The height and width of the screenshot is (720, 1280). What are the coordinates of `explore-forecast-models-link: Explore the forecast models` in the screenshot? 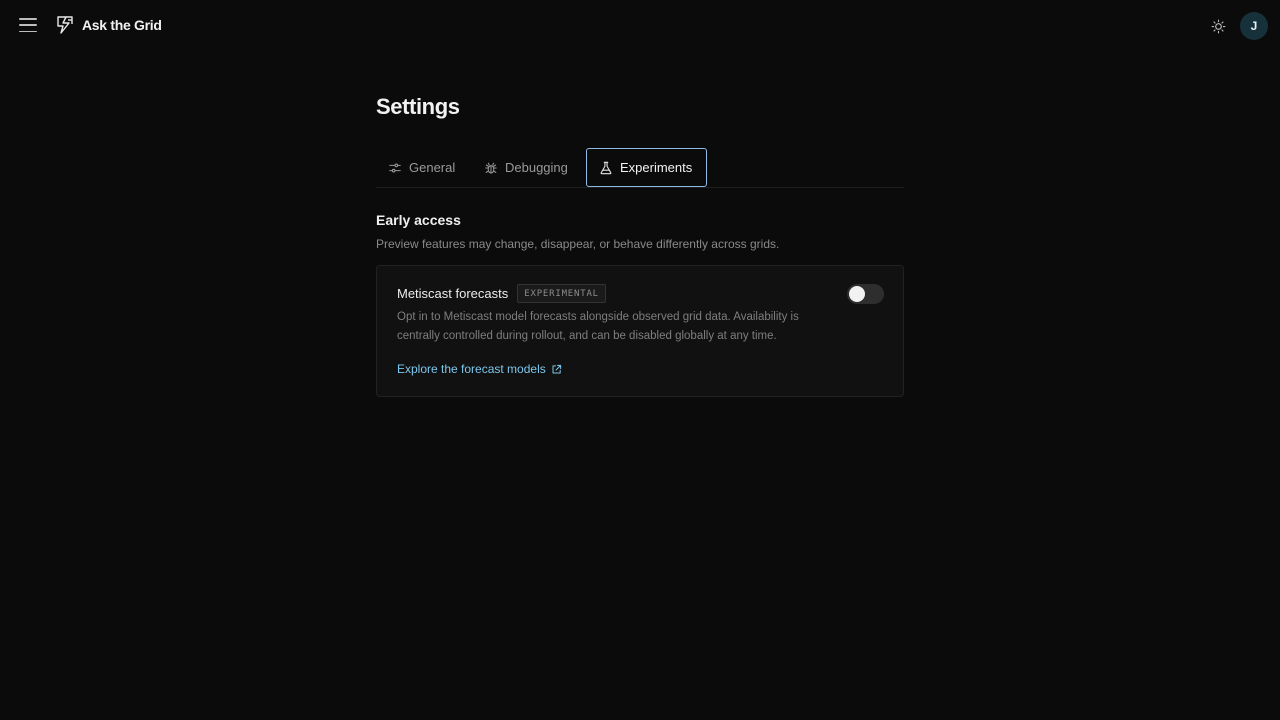 It's located at (479, 369).